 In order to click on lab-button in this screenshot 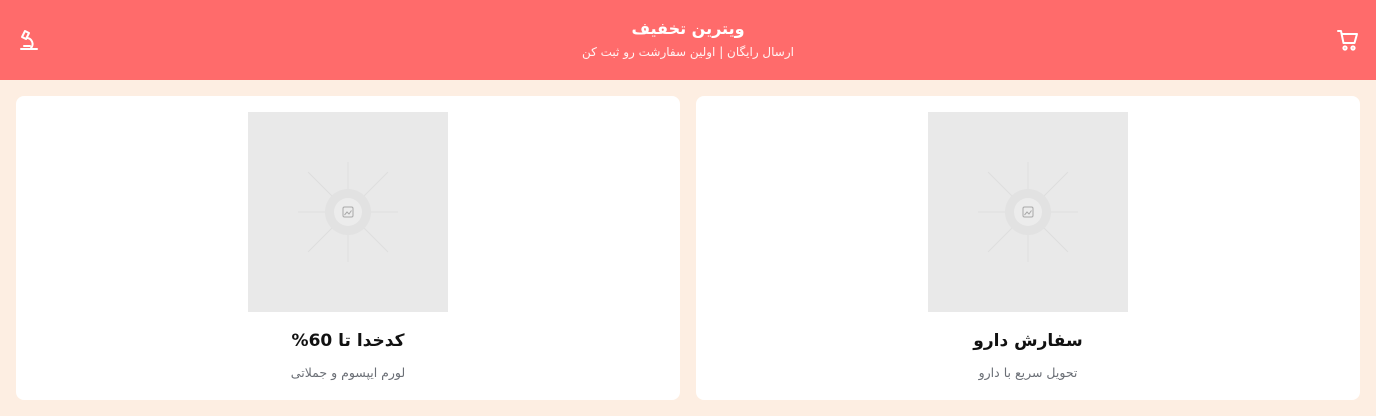, I will do `click(29, 40)`.